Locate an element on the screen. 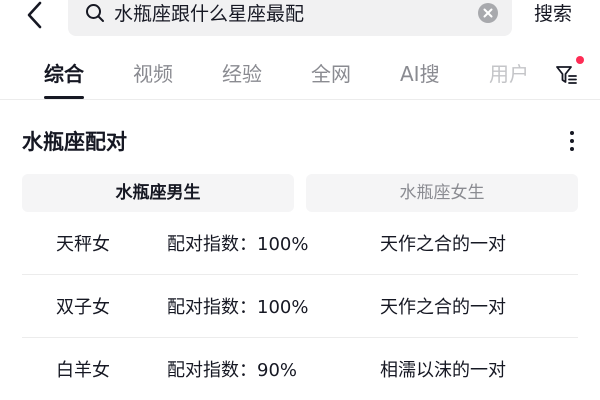 The height and width of the screenshot is (400, 600). tab-web: 全网 is located at coordinates (331, 74).